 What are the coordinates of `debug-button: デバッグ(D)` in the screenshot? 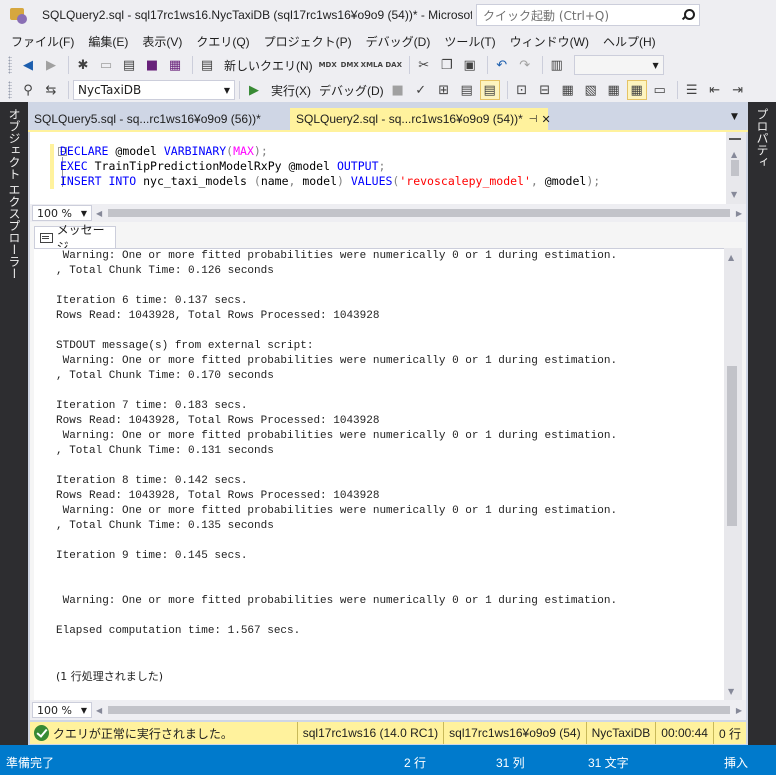 It's located at (351, 90).